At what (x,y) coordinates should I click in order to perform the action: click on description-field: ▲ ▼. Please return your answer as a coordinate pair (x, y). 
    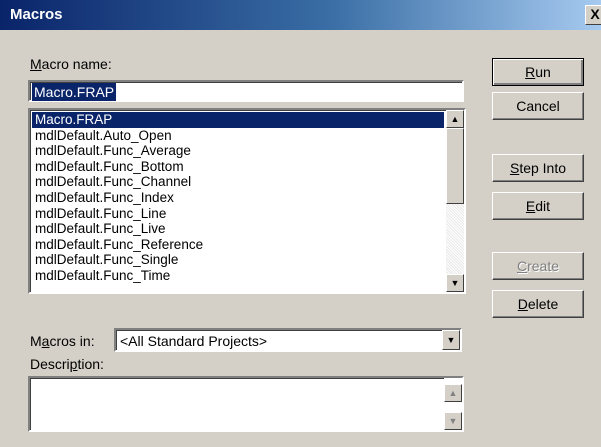
    Looking at the image, I should click on (246, 404).